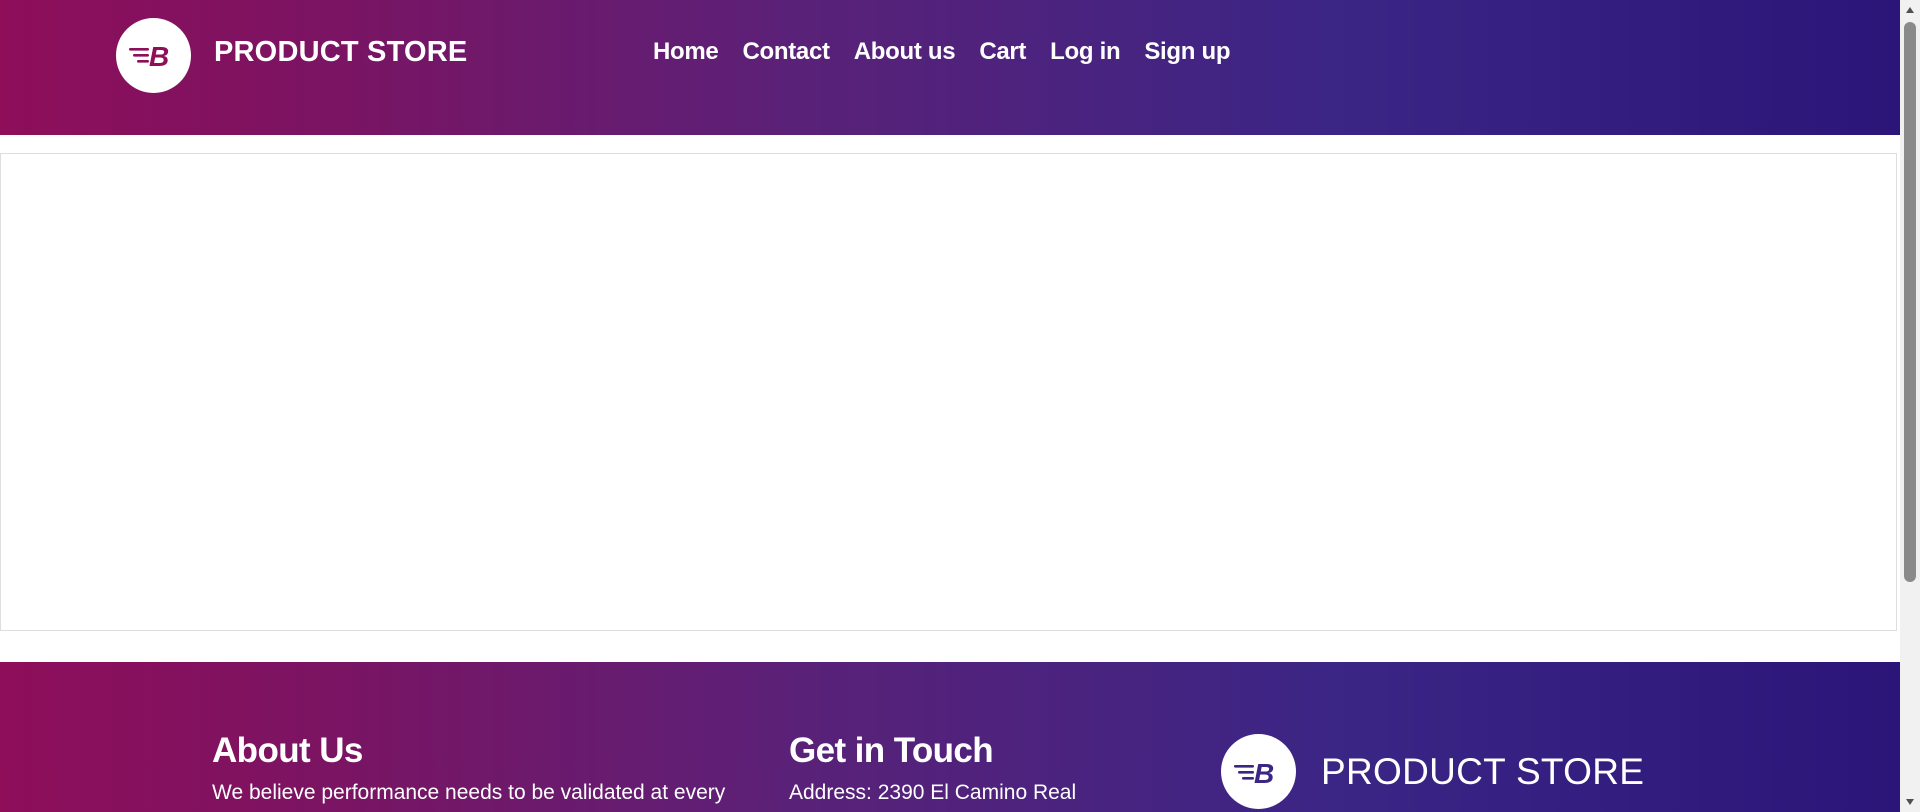  What do you see at coordinates (1910, 10) in the screenshot?
I see `scroll-up-arrow-icon` at bounding box center [1910, 10].